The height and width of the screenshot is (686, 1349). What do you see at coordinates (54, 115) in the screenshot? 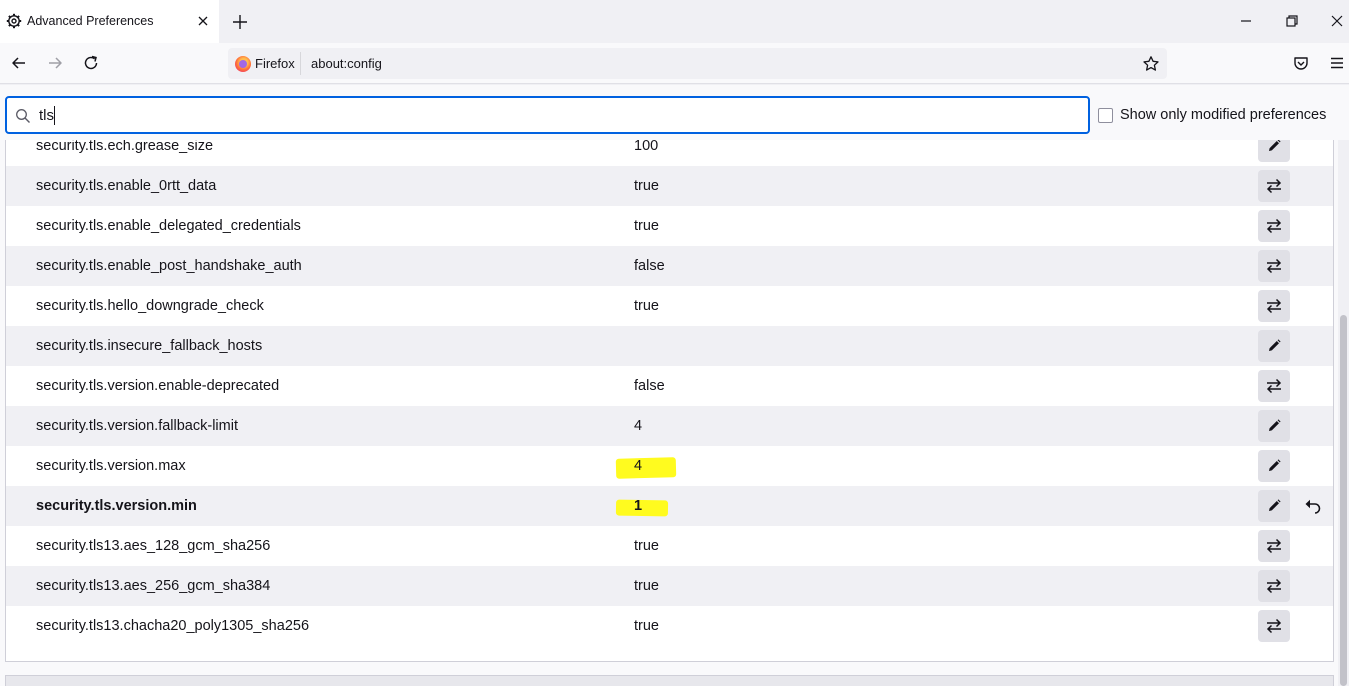
I see `text-caret` at bounding box center [54, 115].